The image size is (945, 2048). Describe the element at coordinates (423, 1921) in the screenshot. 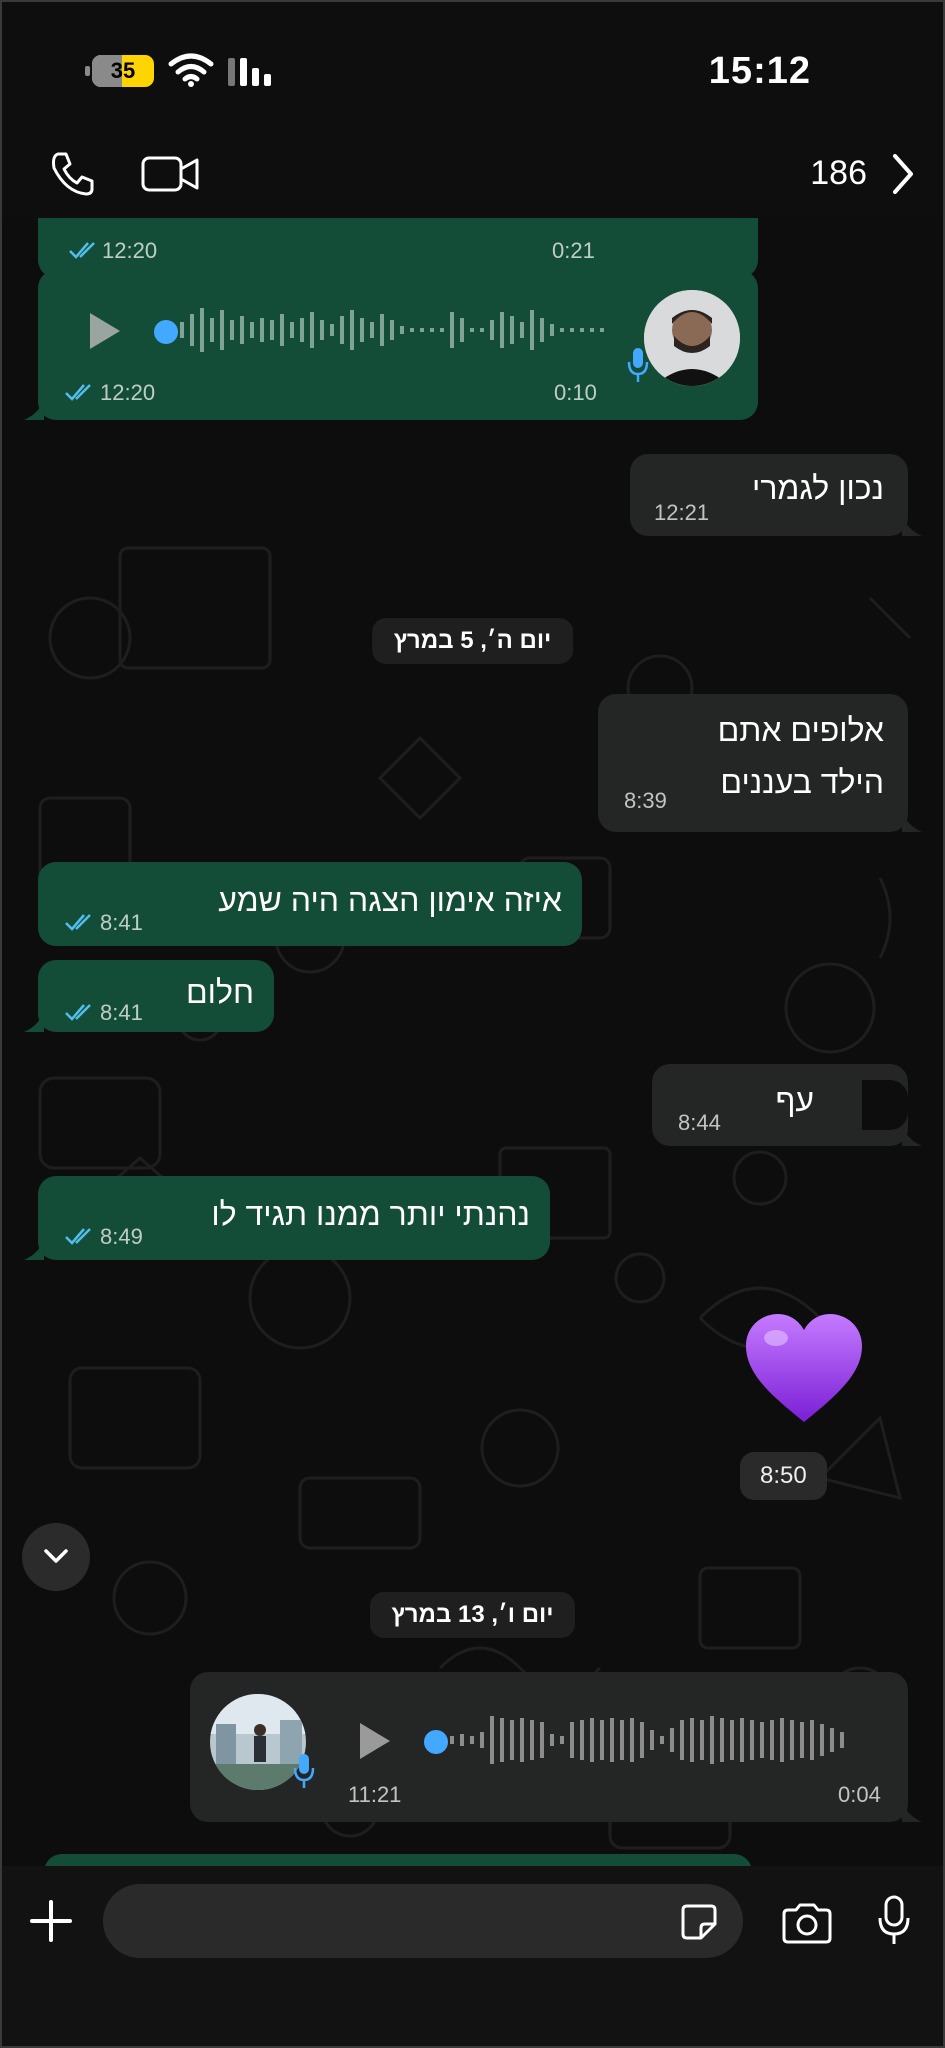

I see `message-input` at that location.